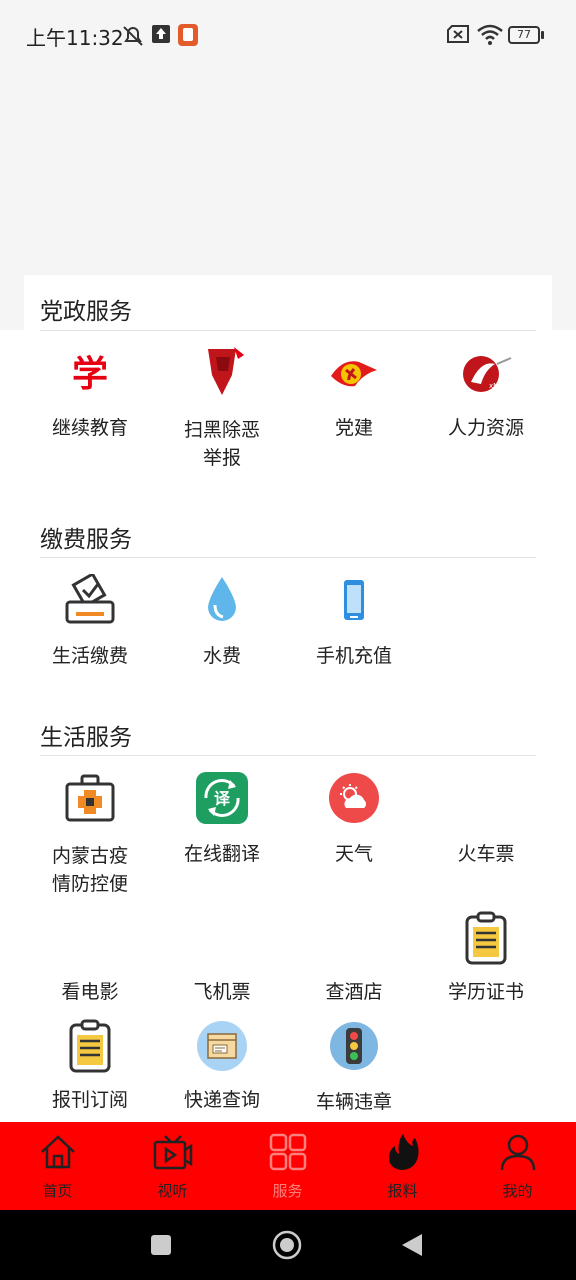  Describe the element at coordinates (486, 372) in the screenshot. I see `hr-logo-icon: xMRC` at that location.